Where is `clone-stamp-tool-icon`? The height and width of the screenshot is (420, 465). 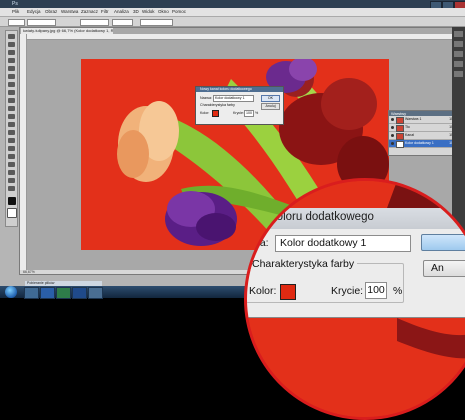
clone-stamp-tool-icon is located at coordinates (11, 100).